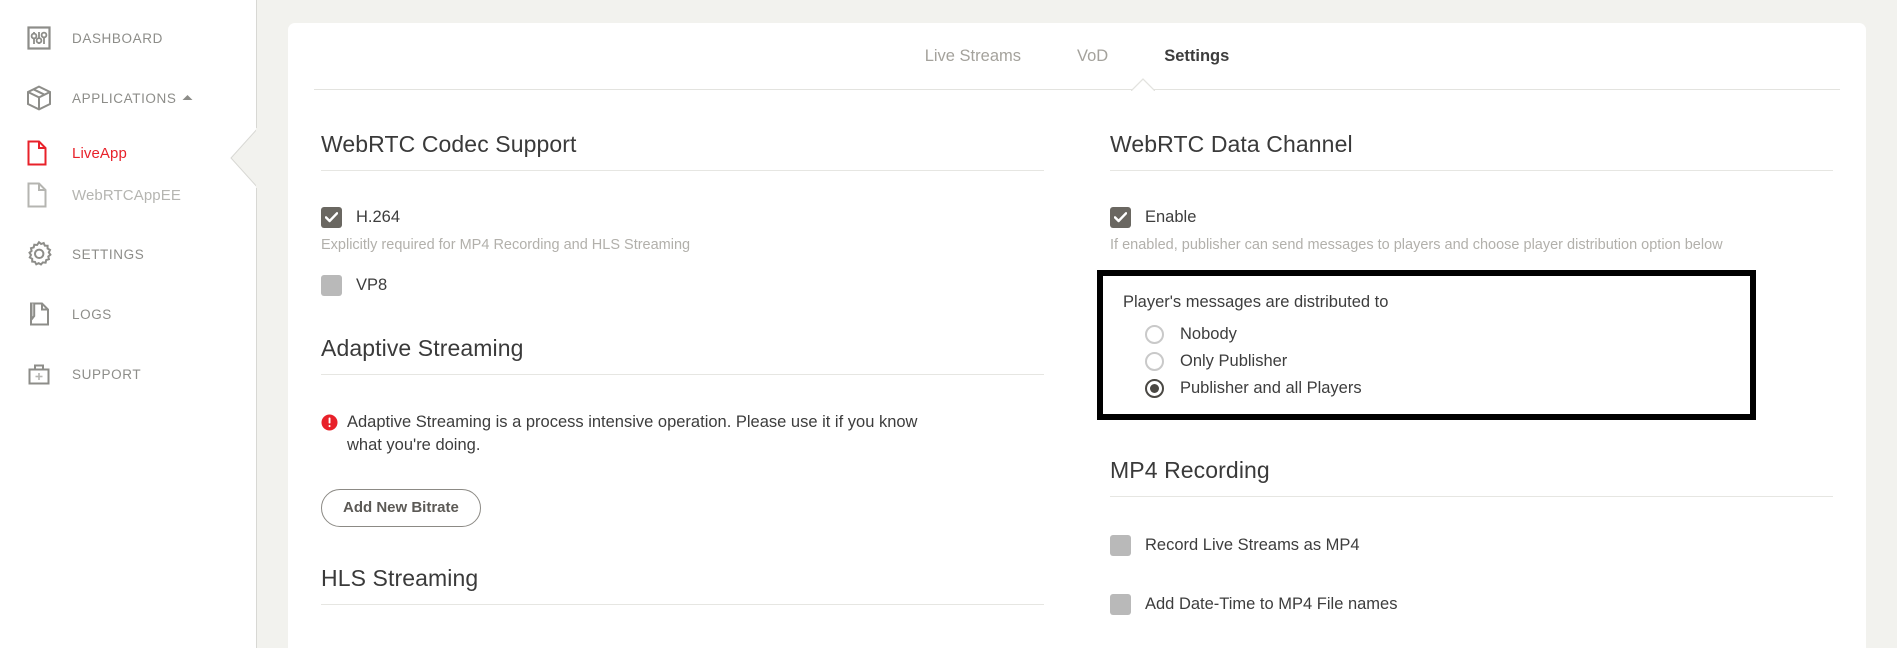 This screenshot has height=648, width=1897. What do you see at coordinates (128, 314) in the screenshot?
I see `sidebar-item-logs: LOGS` at bounding box center [128, 314].